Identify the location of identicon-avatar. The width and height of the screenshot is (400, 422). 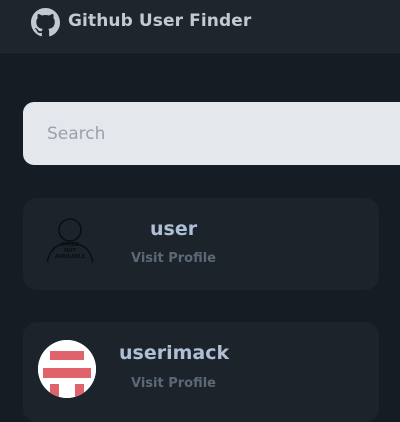
(67, 369).